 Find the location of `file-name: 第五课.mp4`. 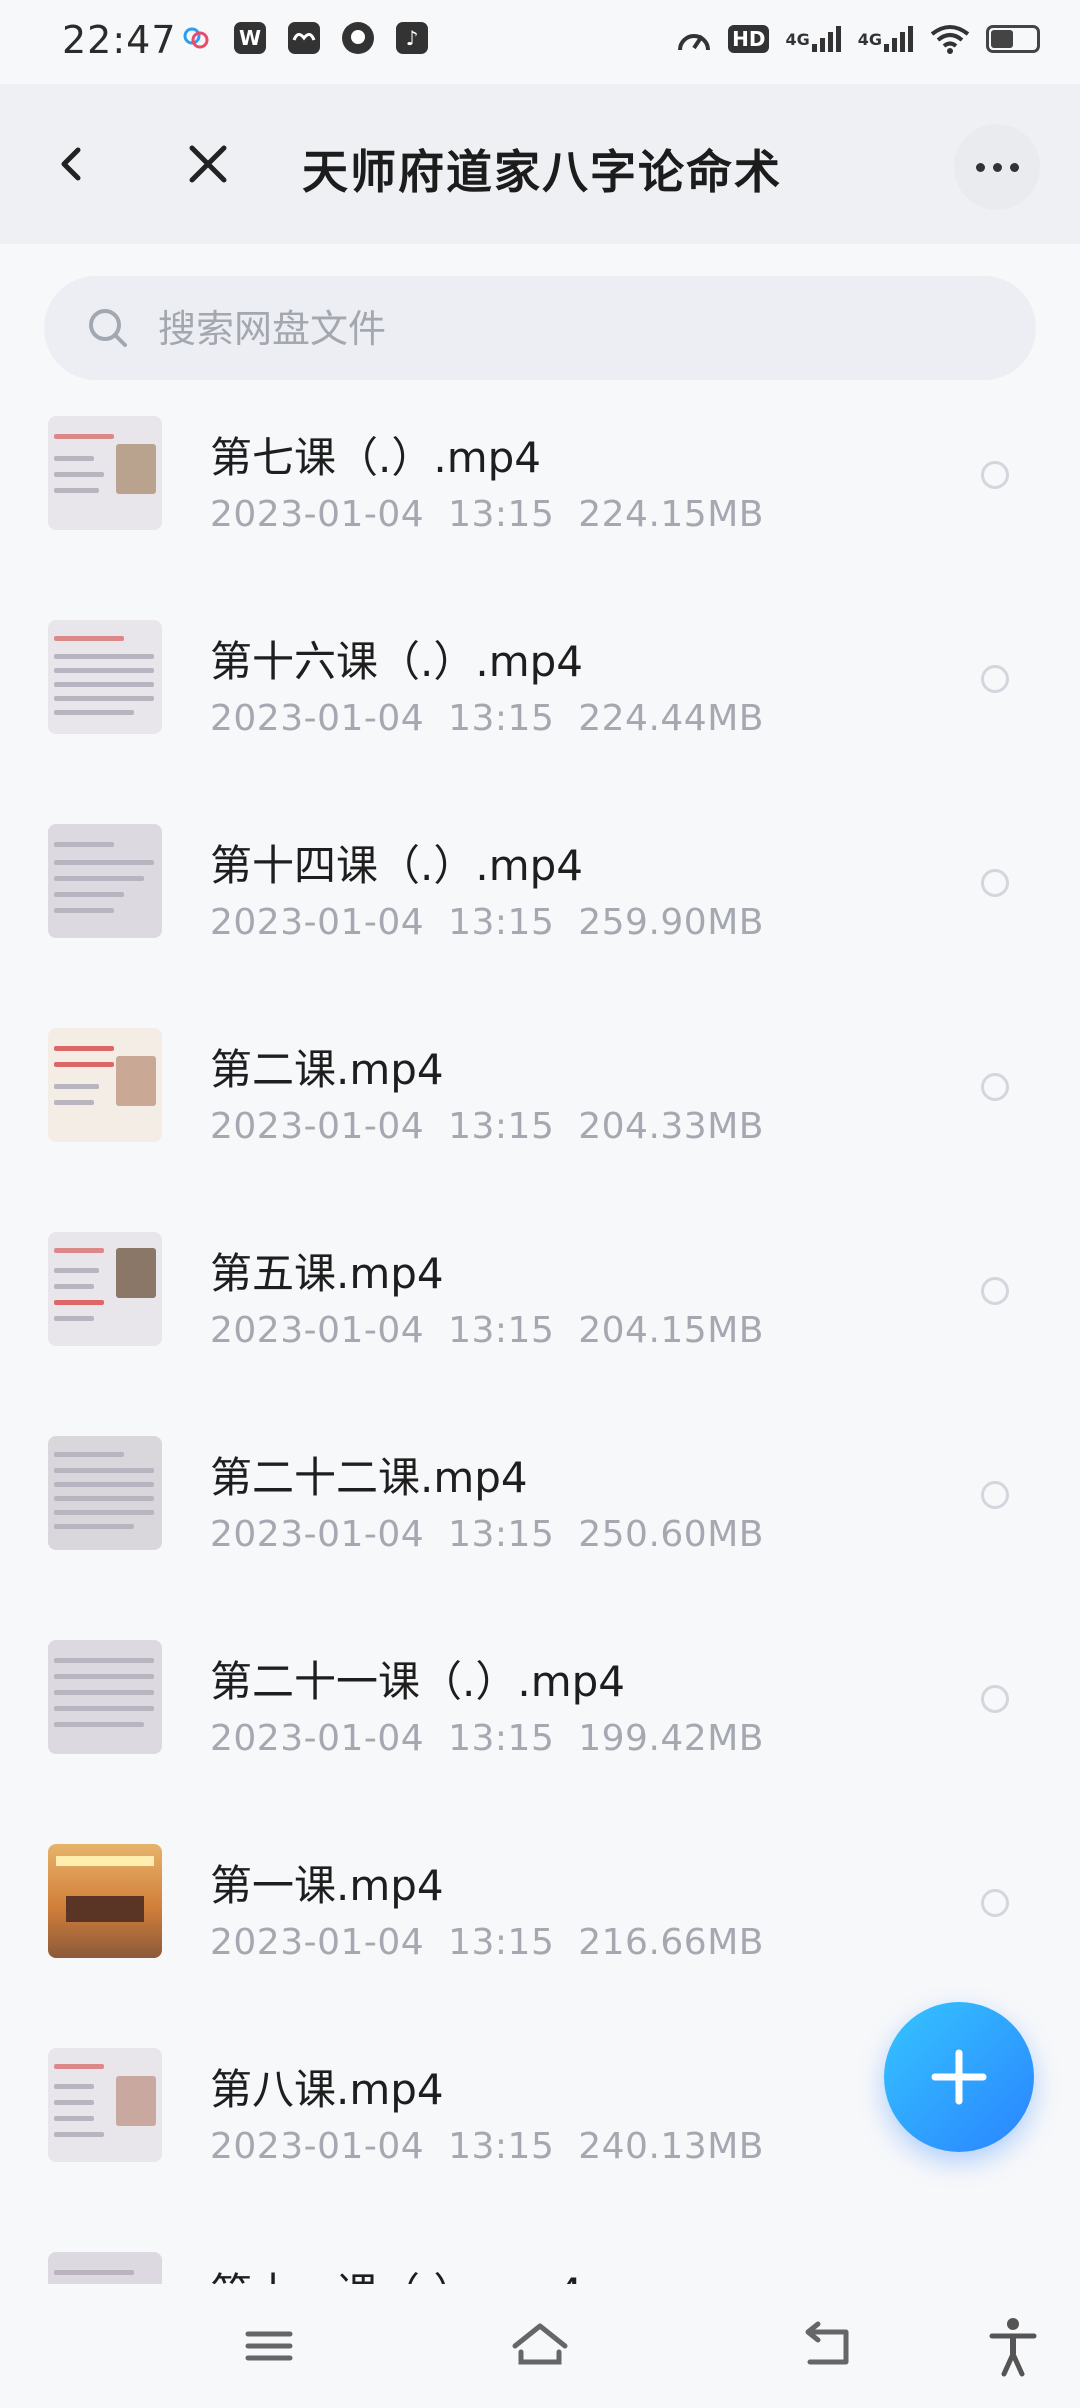

file-name: 第五课.mp4 is located at coordinates (327, 1273).